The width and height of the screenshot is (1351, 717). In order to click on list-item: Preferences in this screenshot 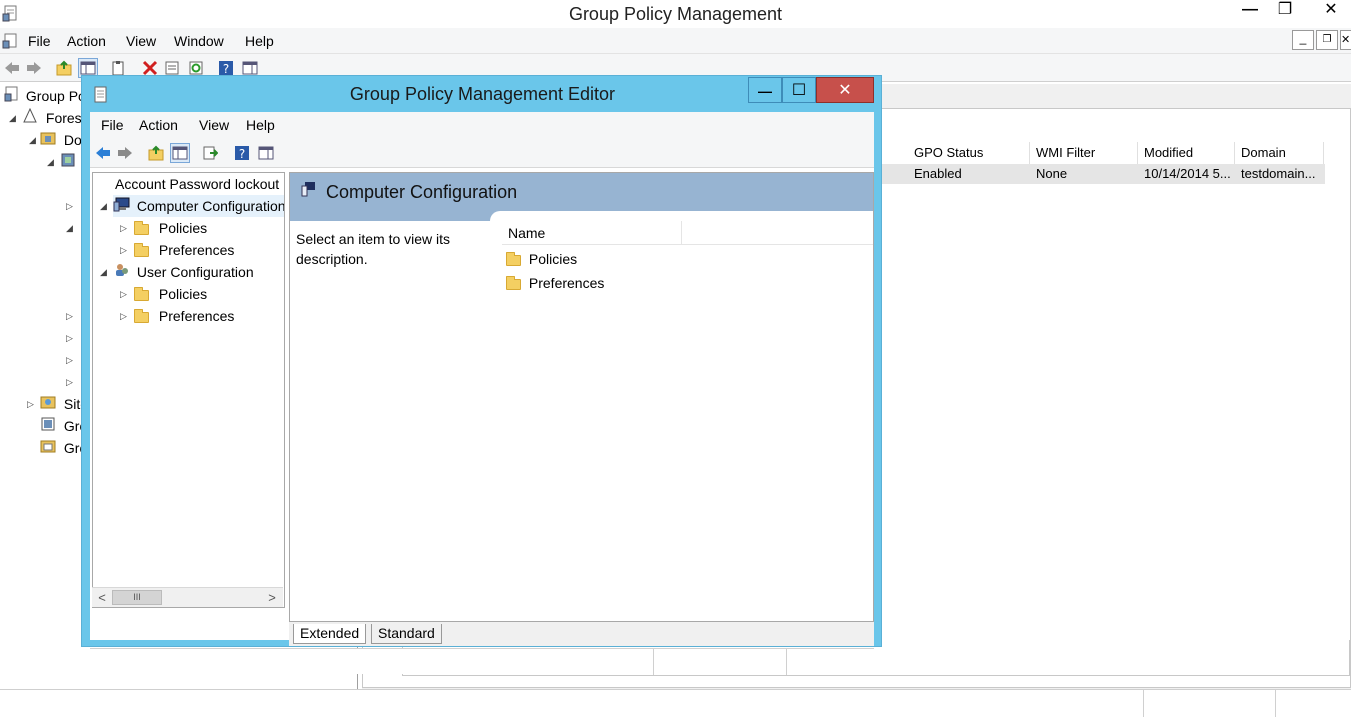, I will do `click(555, 283)`.